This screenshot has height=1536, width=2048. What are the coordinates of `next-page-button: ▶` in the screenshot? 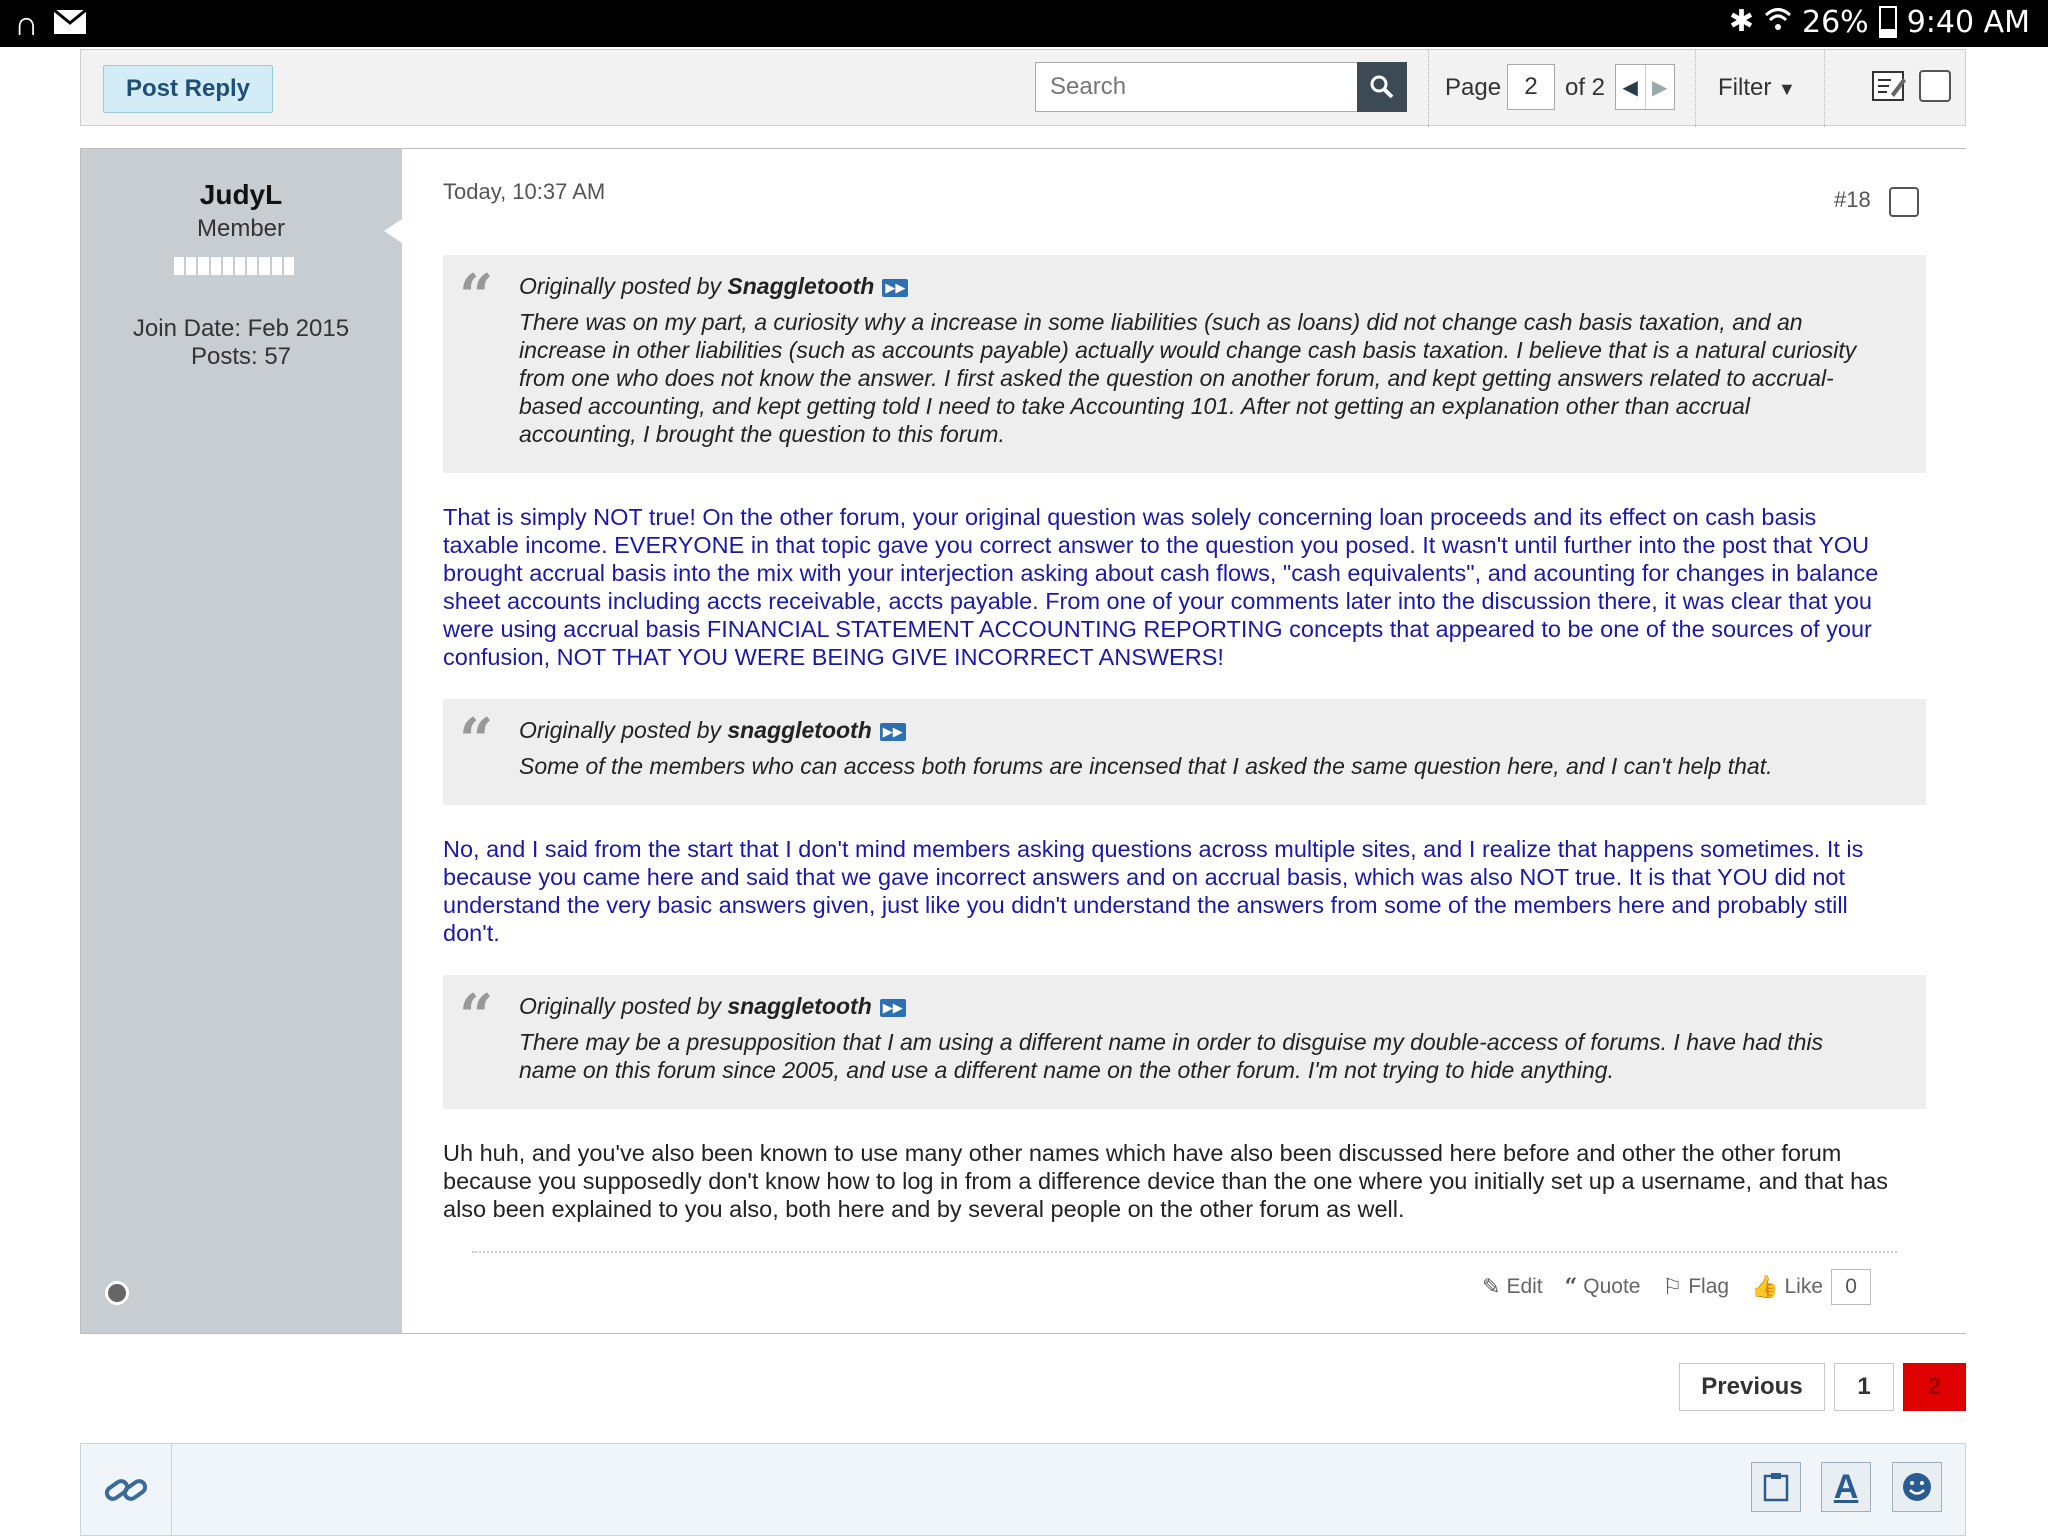 It's located at (1659, 87).